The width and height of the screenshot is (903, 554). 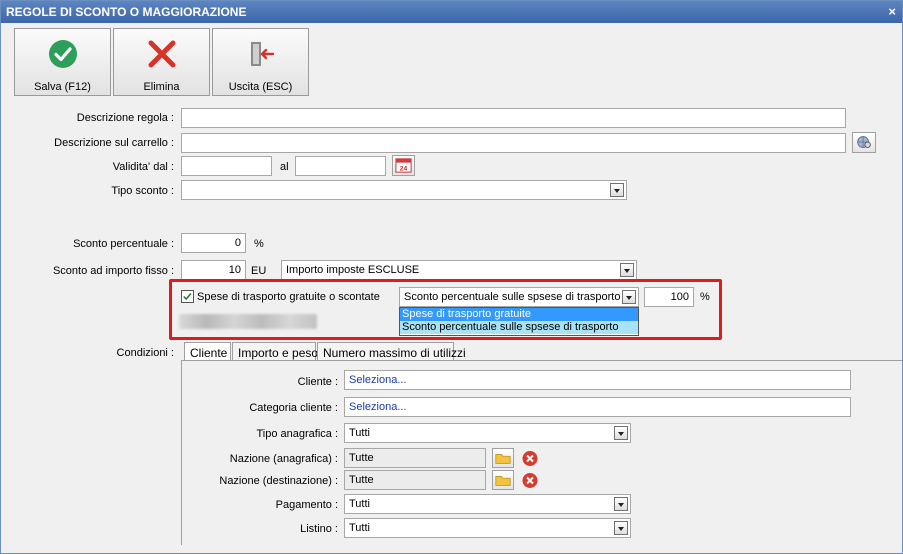 What do you see at coordinates (317, 382) in the screenshot?
I see `customer-label: Cliente :` at bounding box center [317, 382].